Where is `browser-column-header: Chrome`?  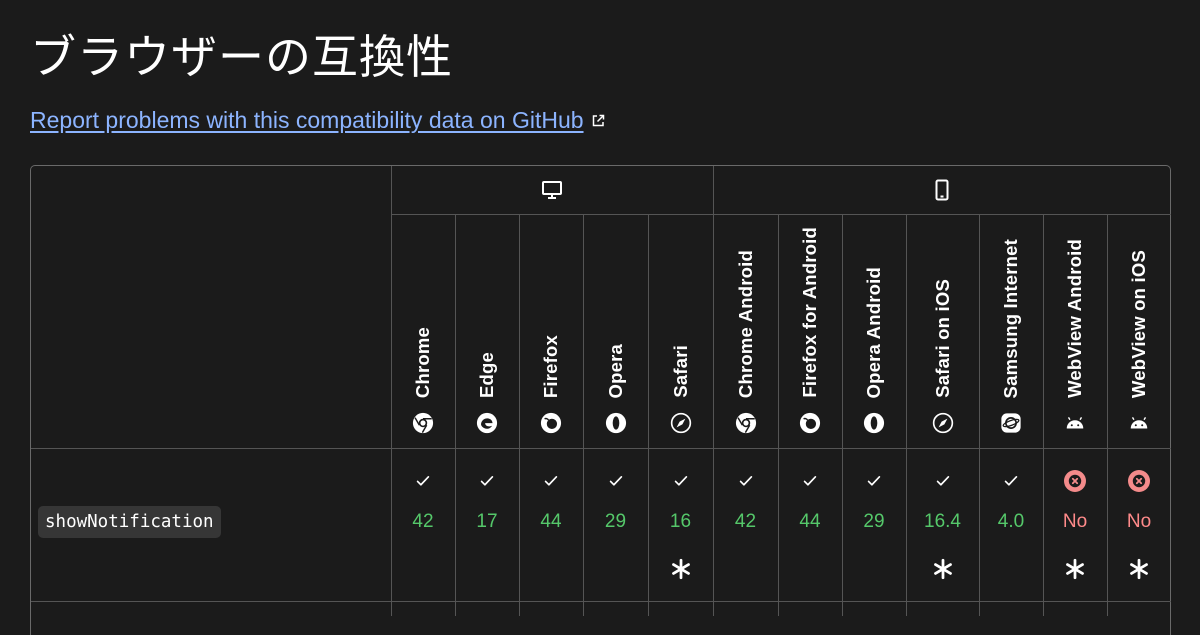
browser-column-header: Chrome is located at coordinates (423, 331).